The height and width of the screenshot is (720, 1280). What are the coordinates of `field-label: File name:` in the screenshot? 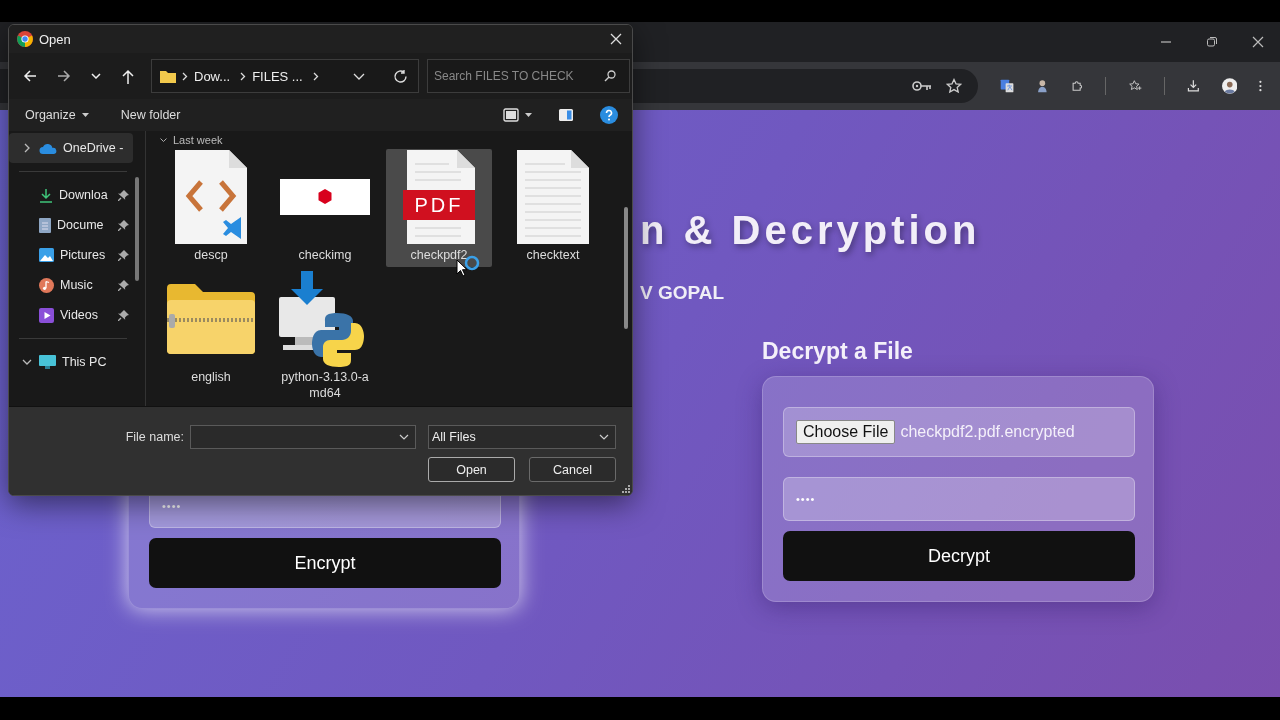 It's located at (154, 437).